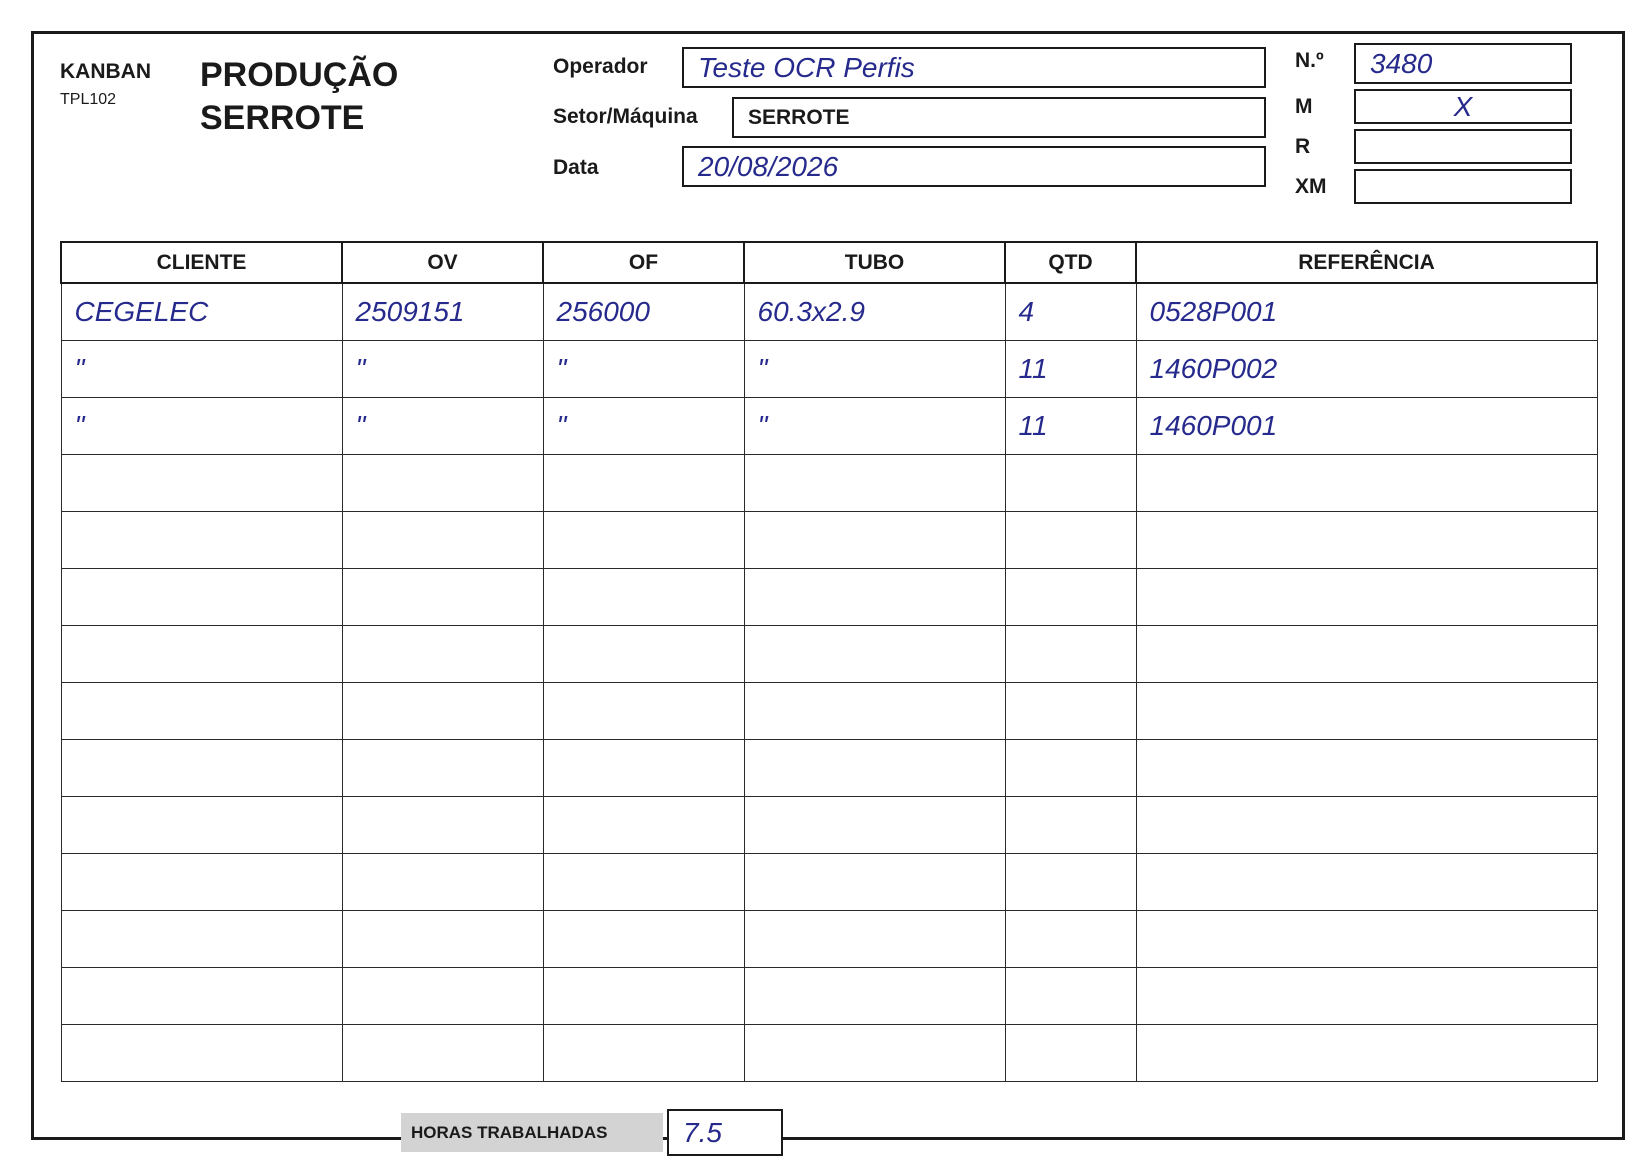 The width and height of the screenshot is (1650, 1170). Describe the element at coordinates (1309, 60) in the screenshot. I see `numero-label: N.º` at that location.